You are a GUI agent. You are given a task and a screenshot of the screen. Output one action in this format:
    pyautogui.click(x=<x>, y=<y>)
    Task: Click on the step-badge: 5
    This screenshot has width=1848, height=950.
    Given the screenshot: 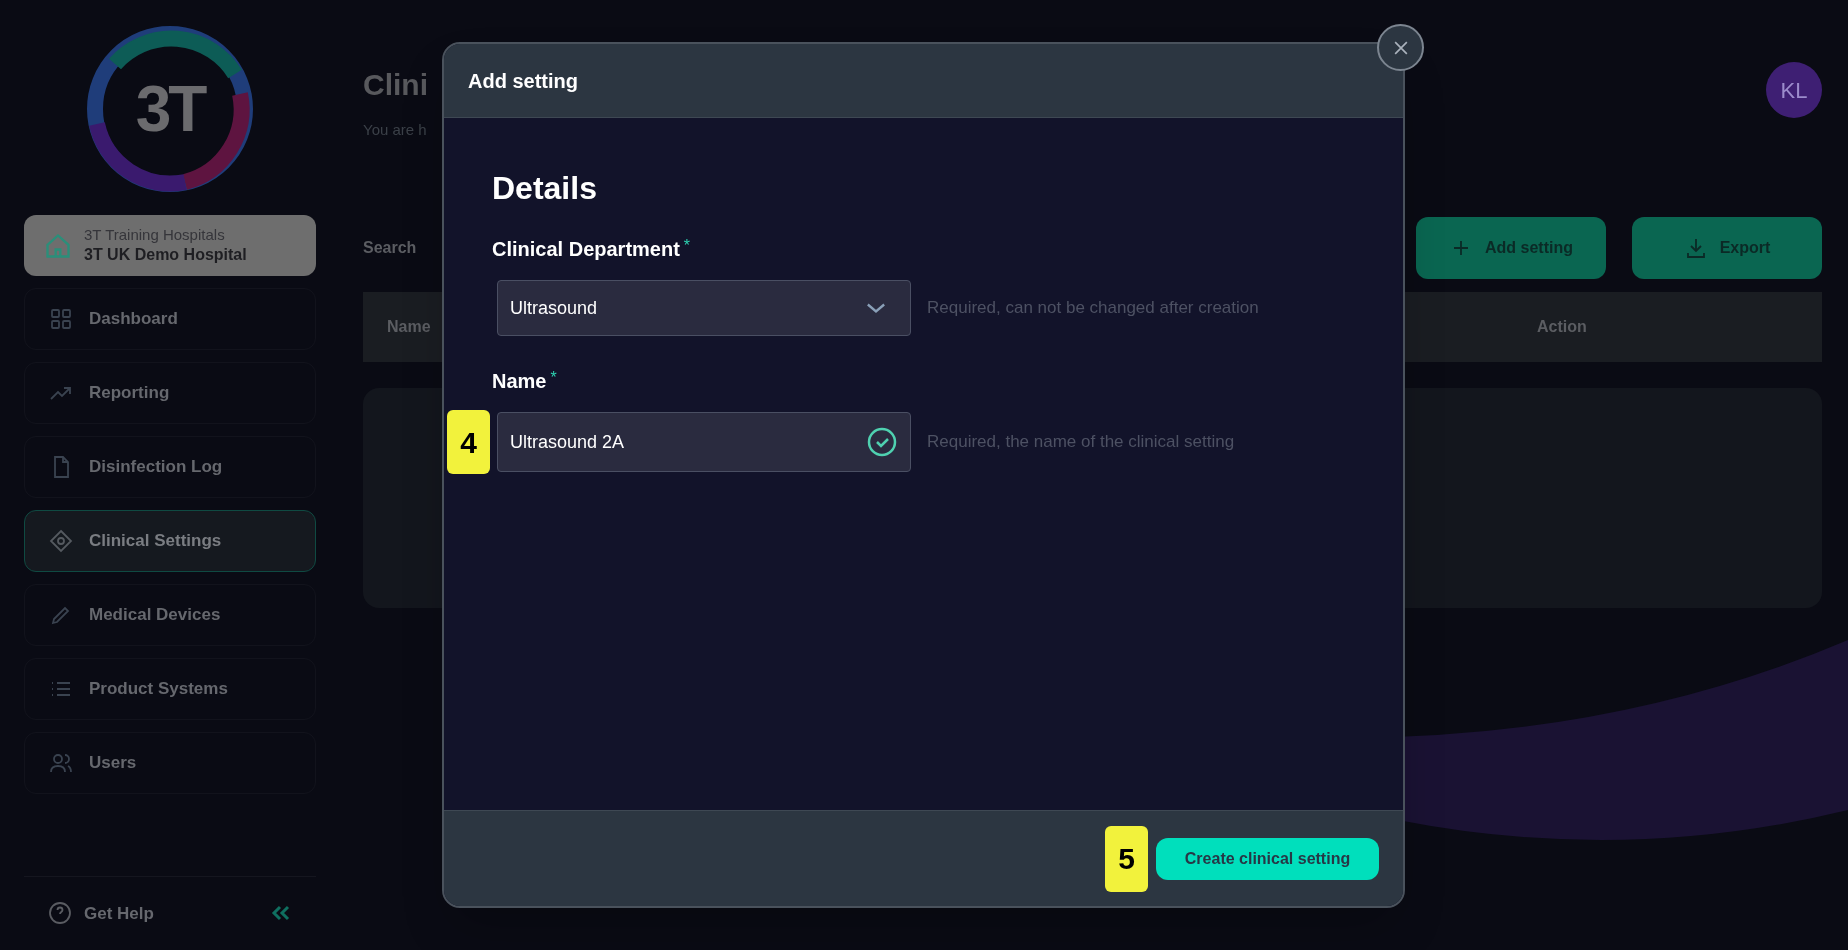 What is the action you would take?
    pyautogui.click(x=1126, y=858)
    